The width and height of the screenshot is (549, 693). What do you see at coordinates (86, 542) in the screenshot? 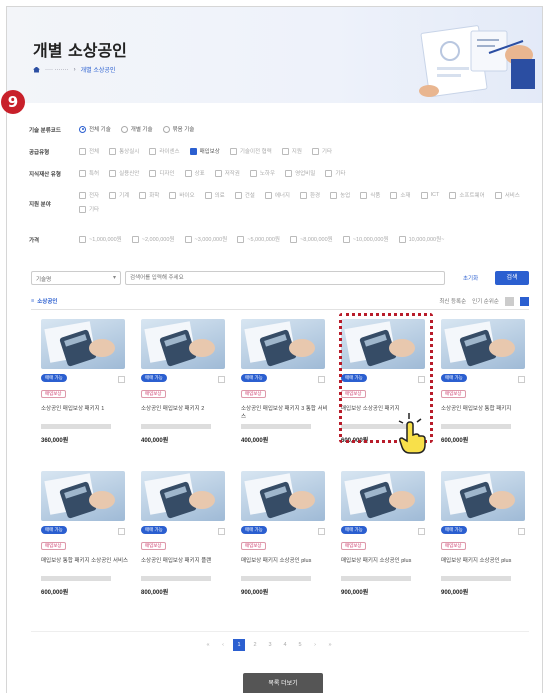
I see `product-card: 매매 가능 매입보상 매입보상 통합 패키지 소상공인 서비스 600,000원` at bounding box center [86, 542].